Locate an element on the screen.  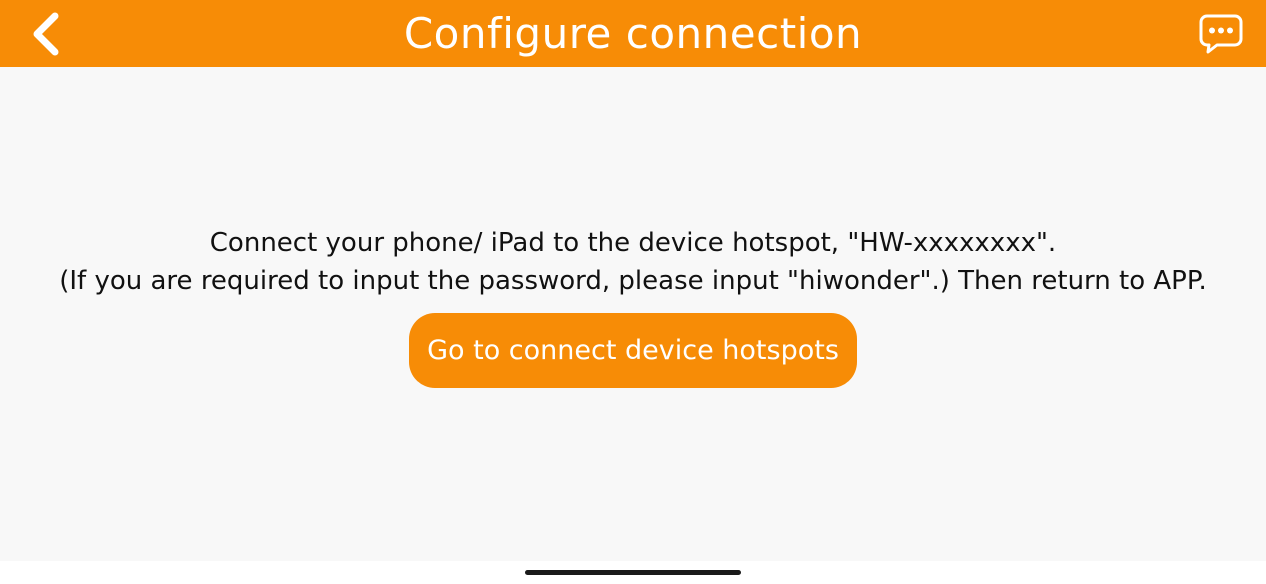
chat-button is located at coordinates (1221, 34).